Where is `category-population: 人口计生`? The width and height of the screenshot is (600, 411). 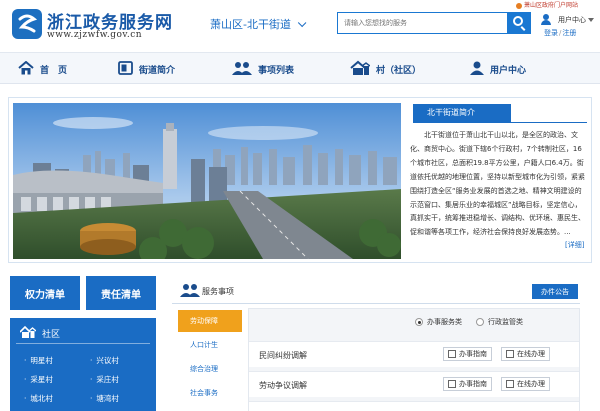
category-population: 人口计生 is located at coordinates (210, 345).